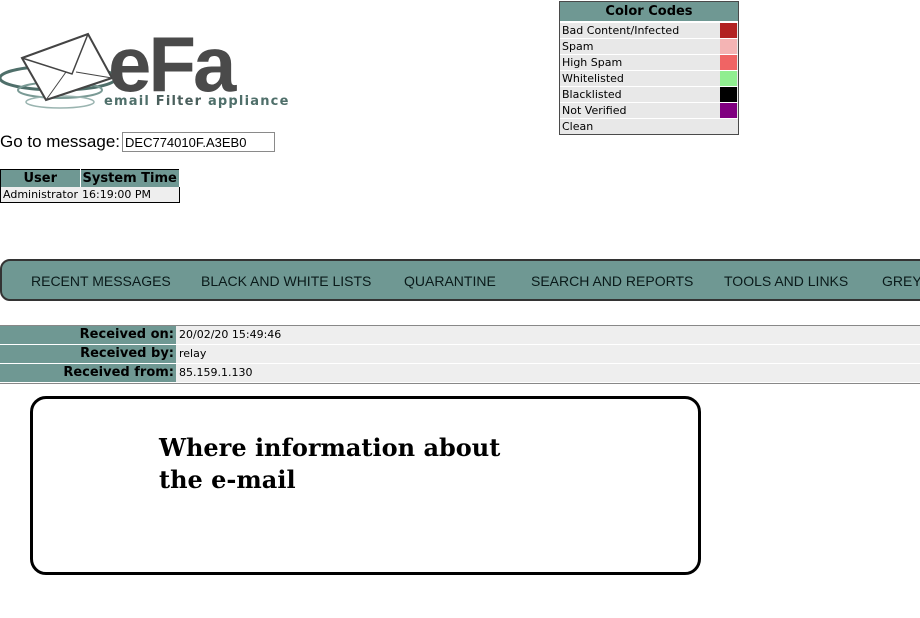 The image size is (920, 618). What do you see at coordinates (594, 110) in the screenshot?
I see `legend-label: Not Verified` at bounding box center [594, 110].